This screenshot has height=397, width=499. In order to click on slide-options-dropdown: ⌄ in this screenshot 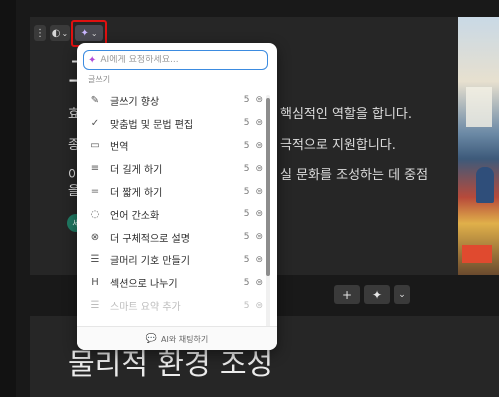, I will do `click(402, 294)`.